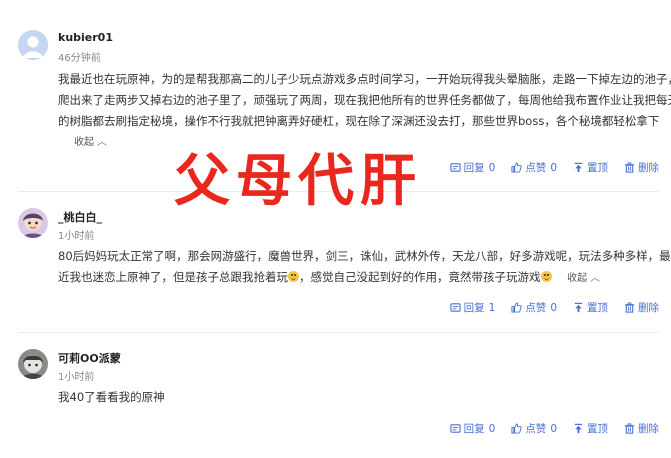  What do you see at coordinates (534, 428) in the screenshot?
I see `like-button: 点赞 0` at bounding box center [534, 428].